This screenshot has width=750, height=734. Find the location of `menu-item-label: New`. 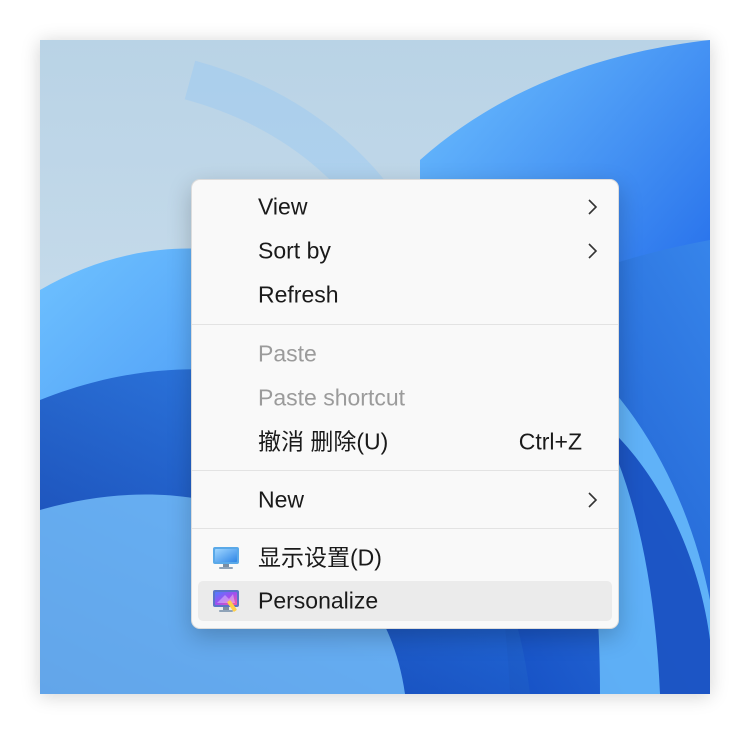

menu-item-label: New is located at coordinates (281, 499).